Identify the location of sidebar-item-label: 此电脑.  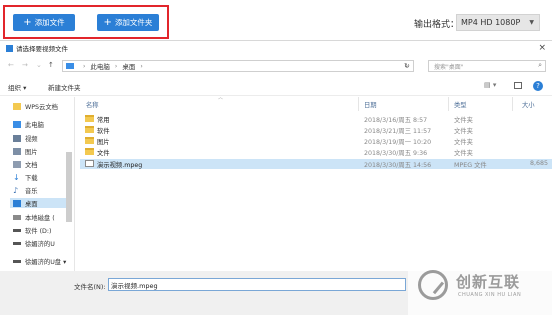
(34, 125).